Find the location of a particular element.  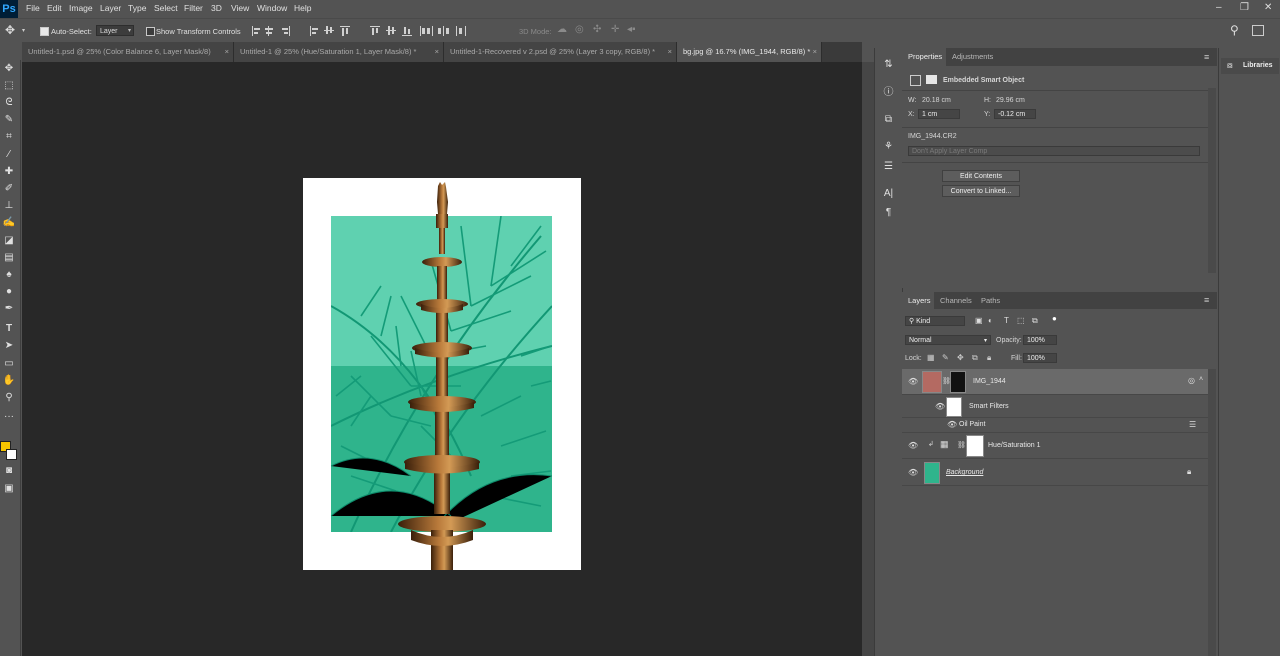

lock-all-icon: 🔒︎ is located at coordinates (989, 358).